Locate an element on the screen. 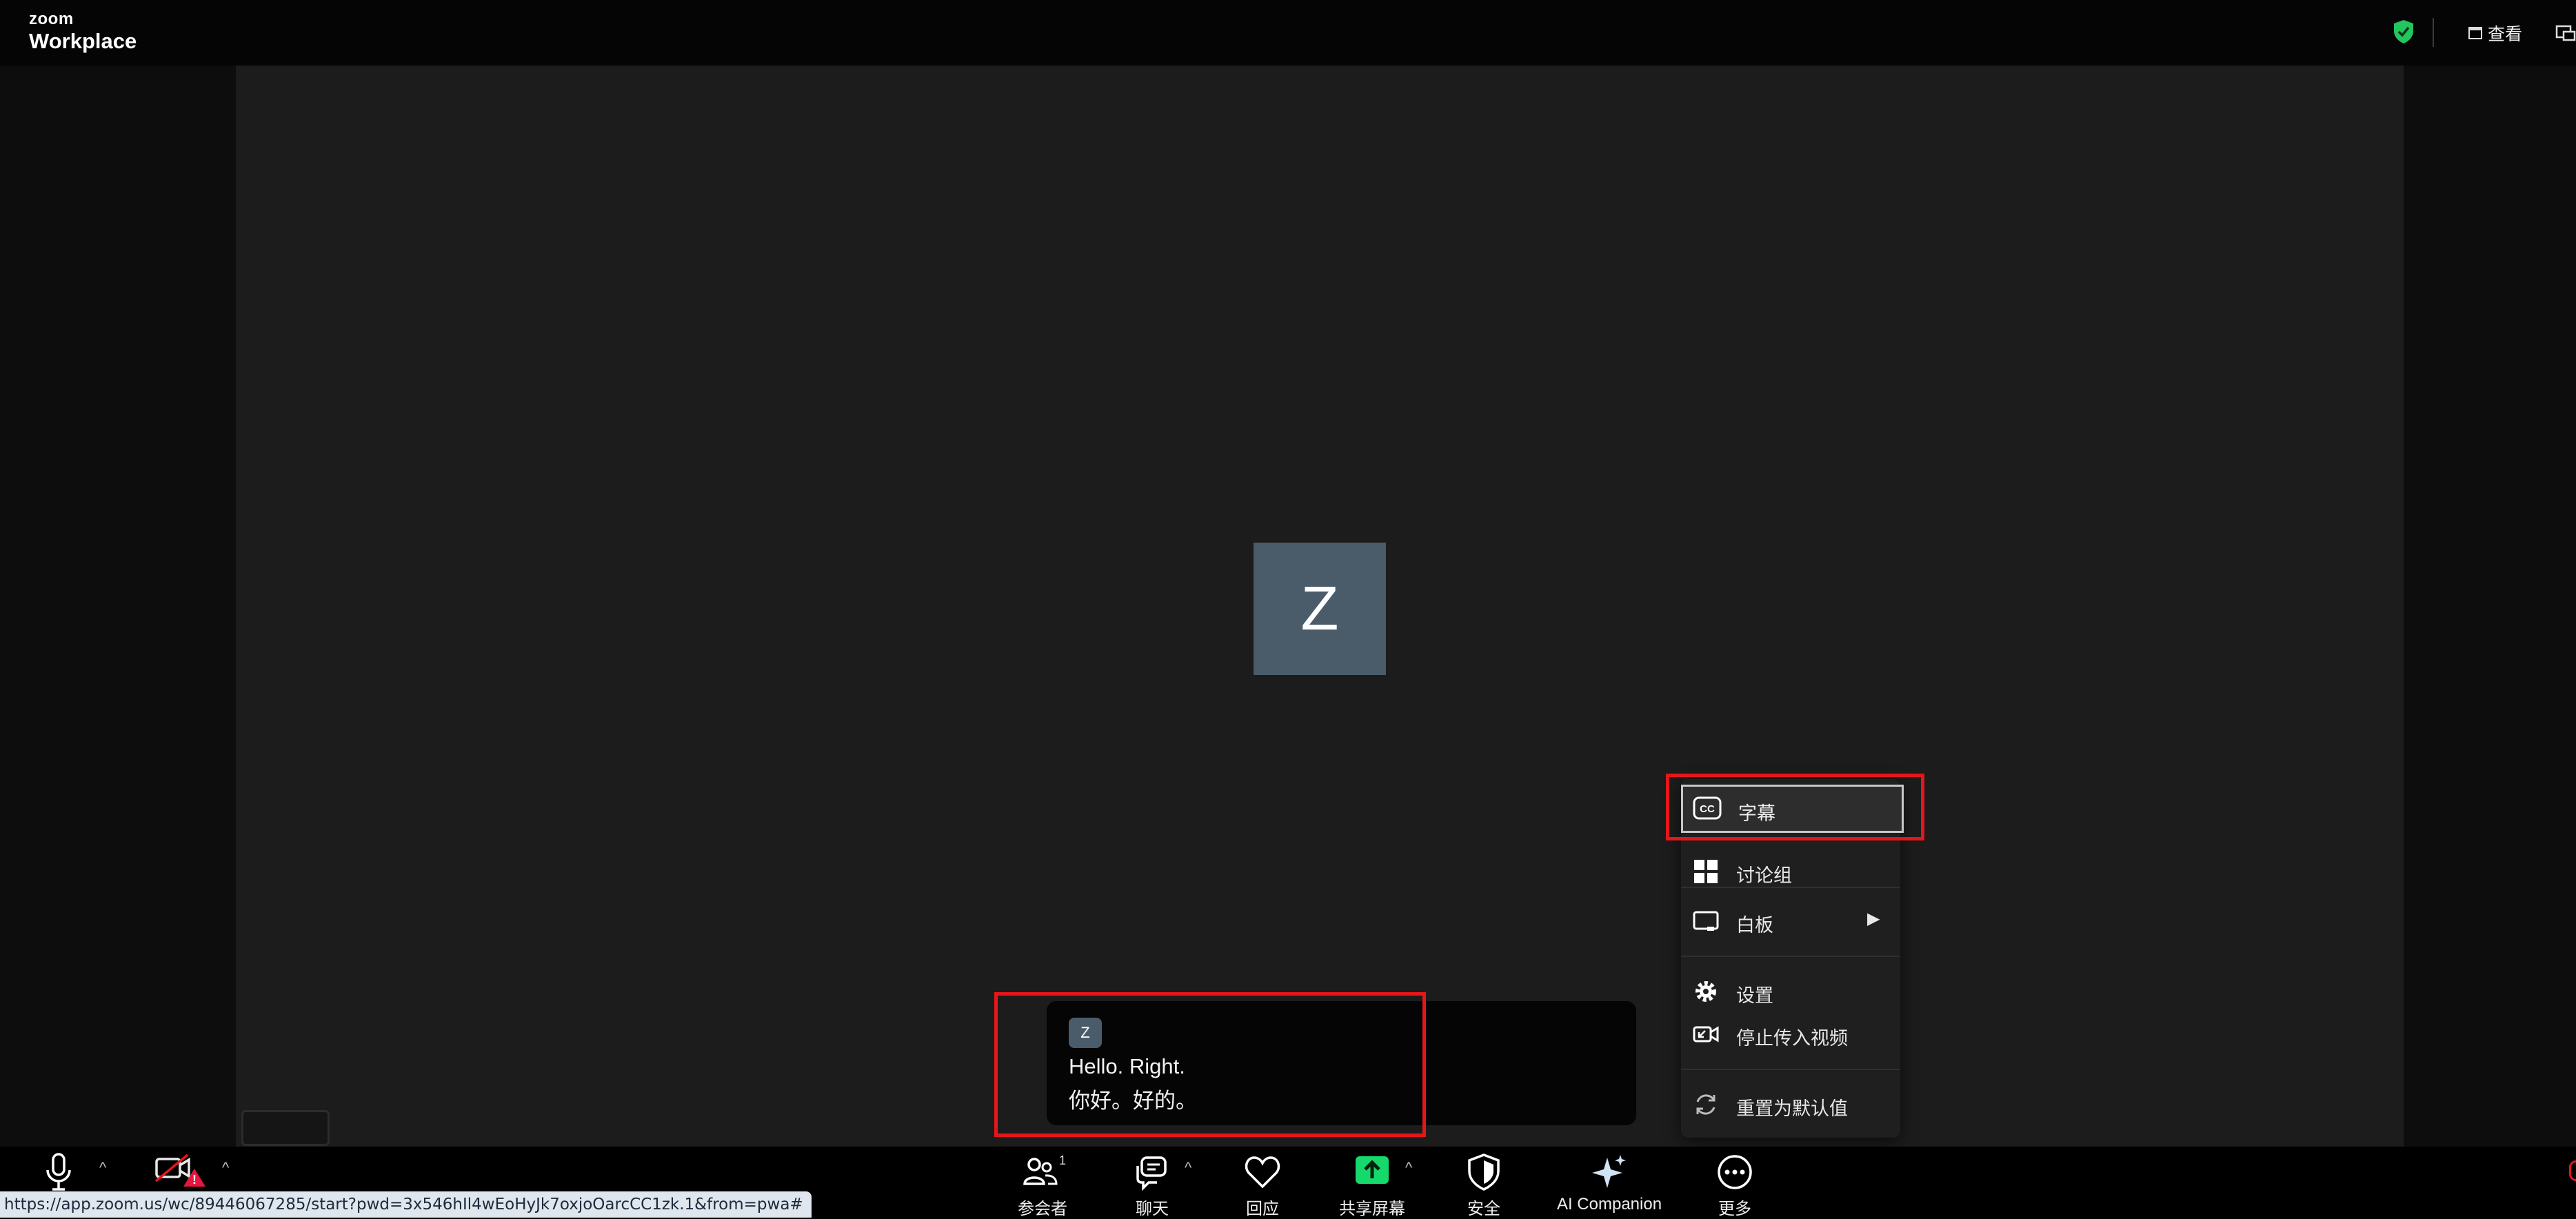 The height and width of the screenshot is (1219, 2576). captions-highlight-box is located at coordinates (1795, 807).